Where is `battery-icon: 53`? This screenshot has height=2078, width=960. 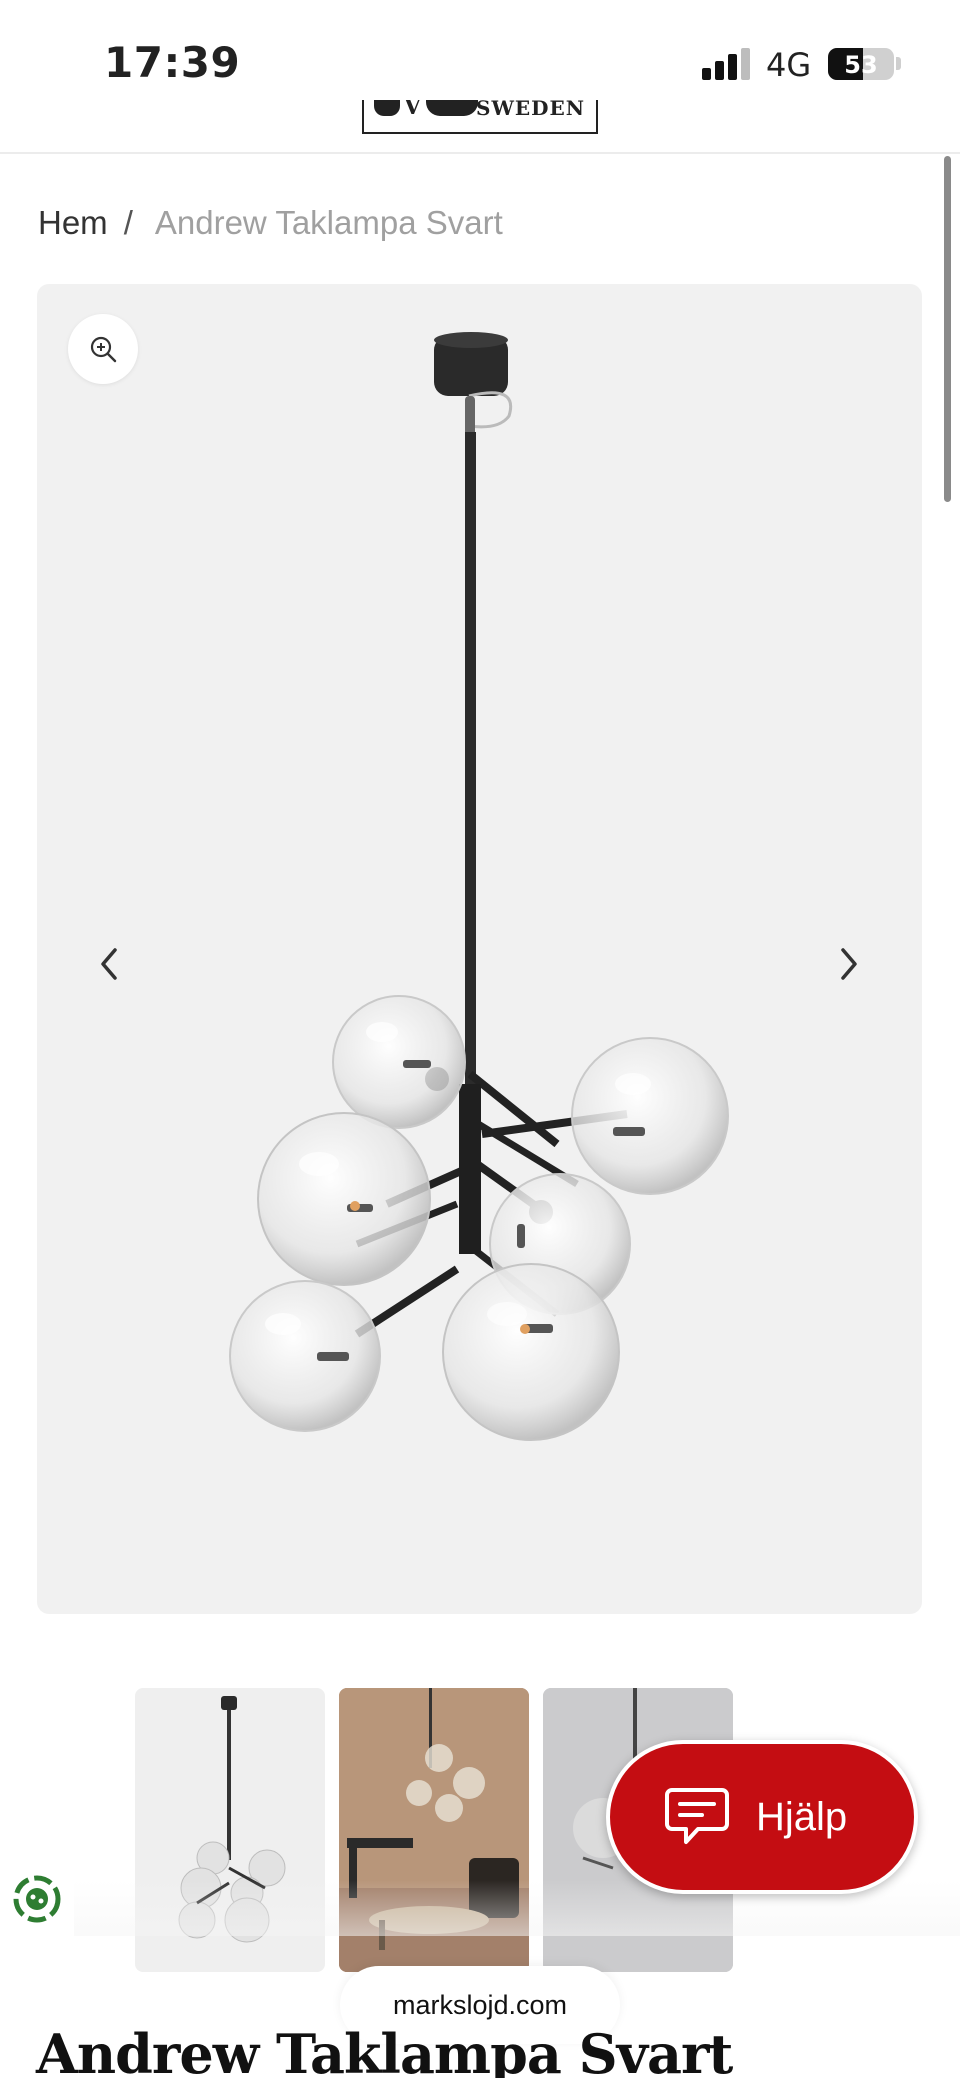 battery-icon: 53 is located at coordinates (861, 64).